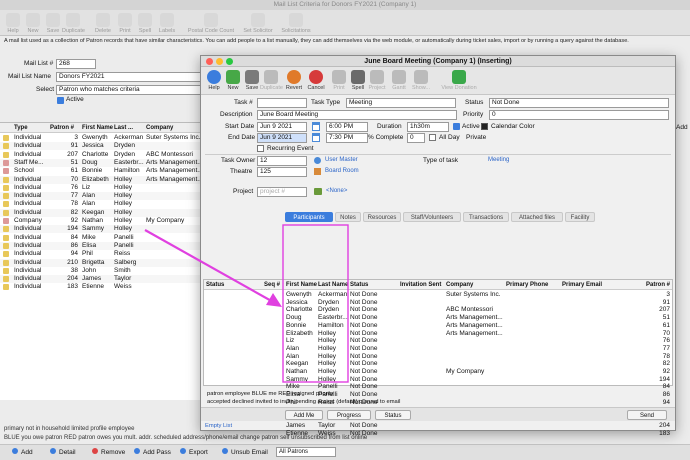  I want to click on participant-row: Alan Holley Not Done 77, so click(438, 349).